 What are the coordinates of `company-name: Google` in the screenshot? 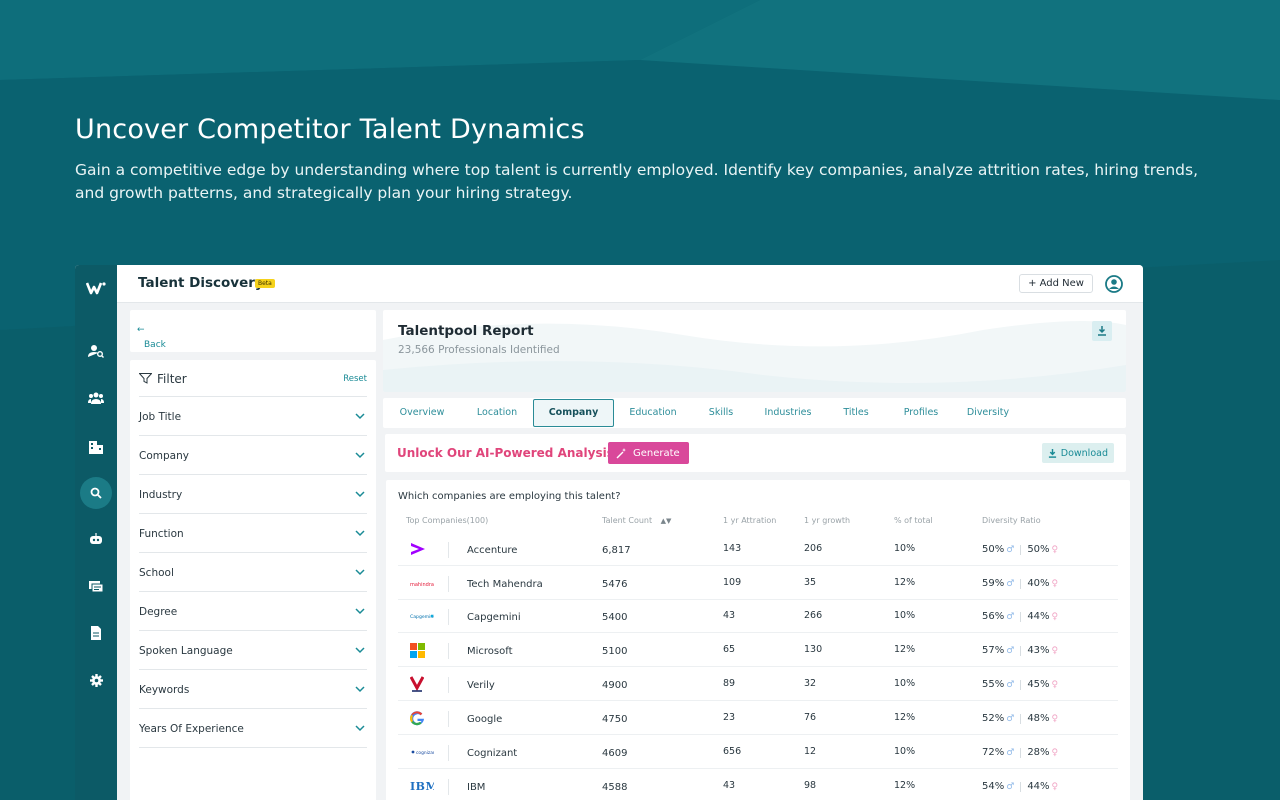 It's located at (484, 719).